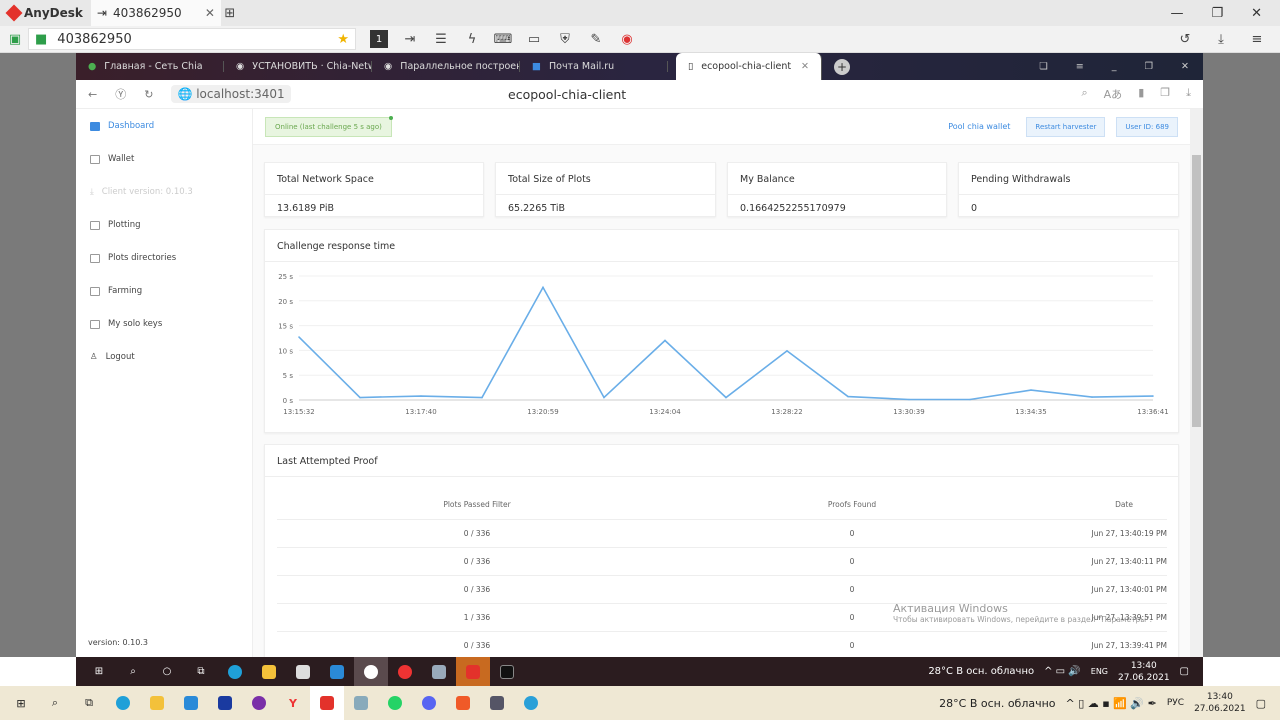 The height and width of the screenshot is (720, 1280). I want to click on browser-tab: ● Главная - Сеть Chia, so click(150, 66).